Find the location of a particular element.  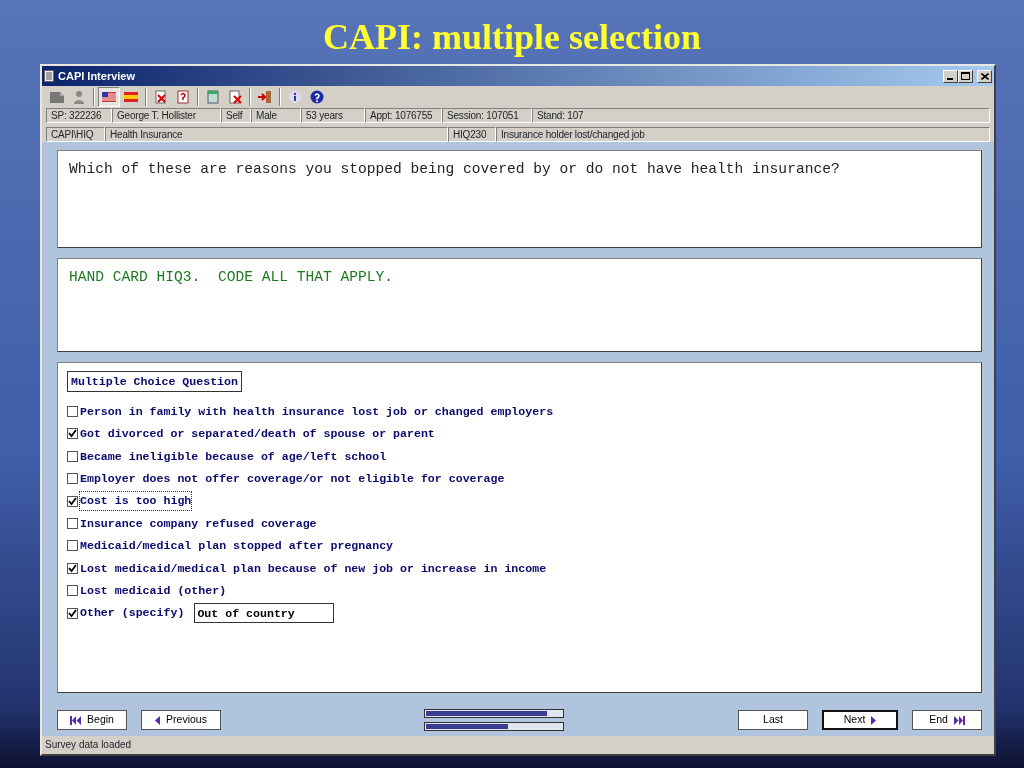

answer-heading: Multiple Choice Question is located at coordinates (154, 382).